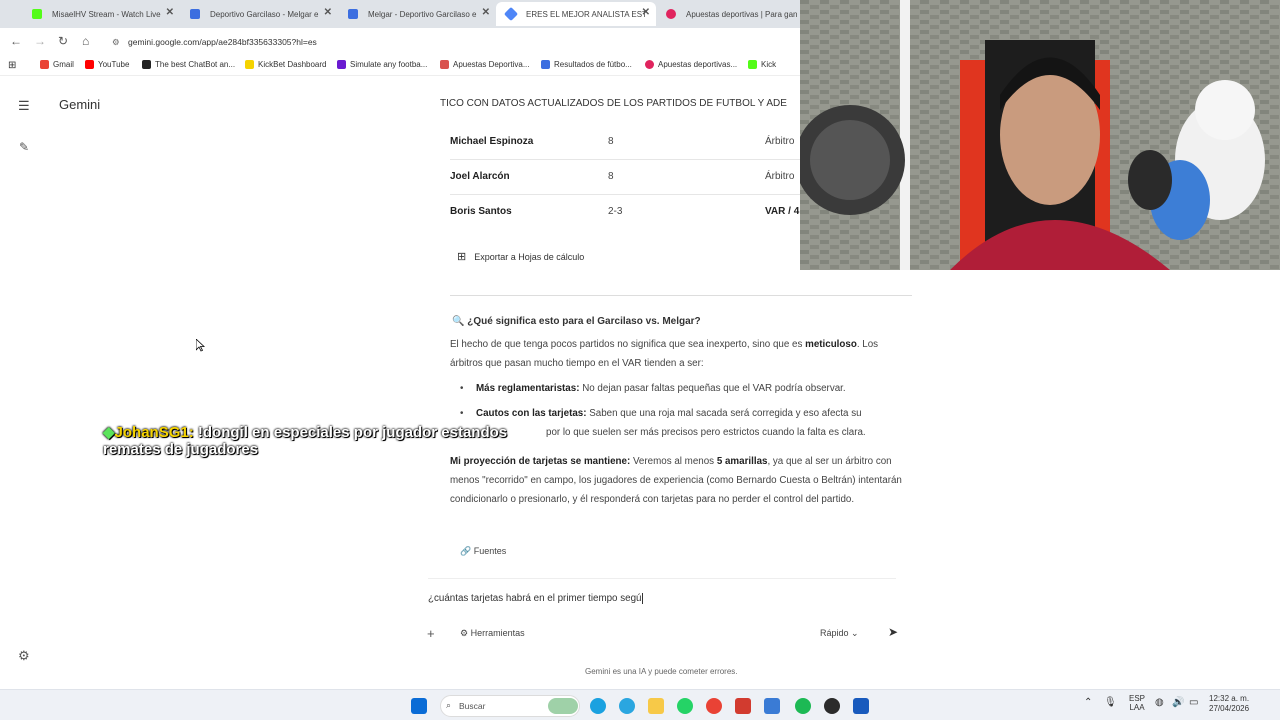 This screenshot has width=1280, height=720. I want to click on tab-apuestas-deportivas: Apuestas deportivas | Para gan, so click(728, 14).